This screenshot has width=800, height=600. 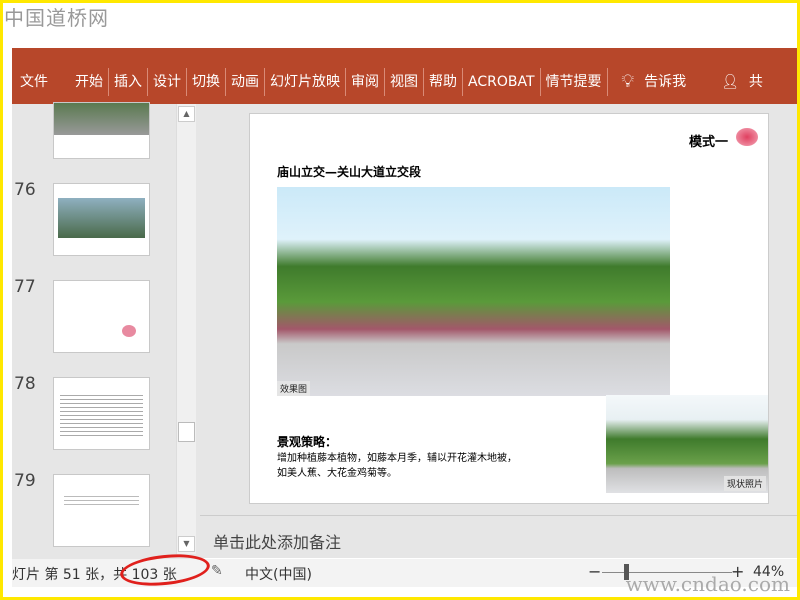 What do you see at coordinates (217, 571) in the screenshot?
I see `notes-icon: ✎` at bounding box center [217, 571].